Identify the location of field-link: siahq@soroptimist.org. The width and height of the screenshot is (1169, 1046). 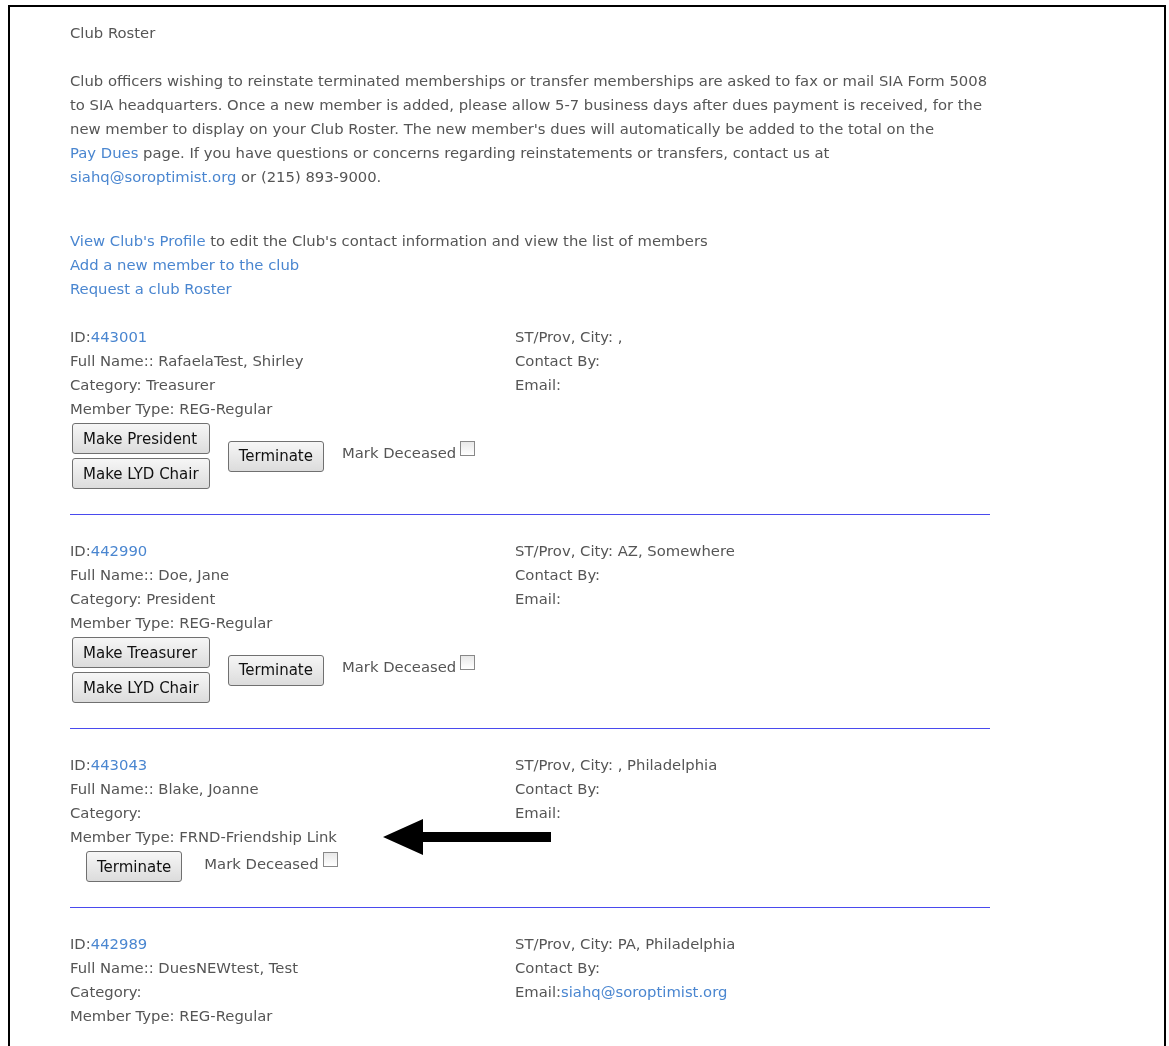
(644, 991).